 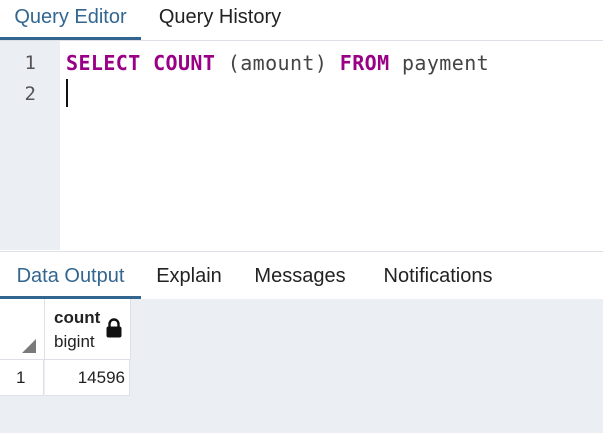 What do you see at coordinates (22, 378) in the screenshot?
I see `row-number: 1` at bounding box center [22, 378].